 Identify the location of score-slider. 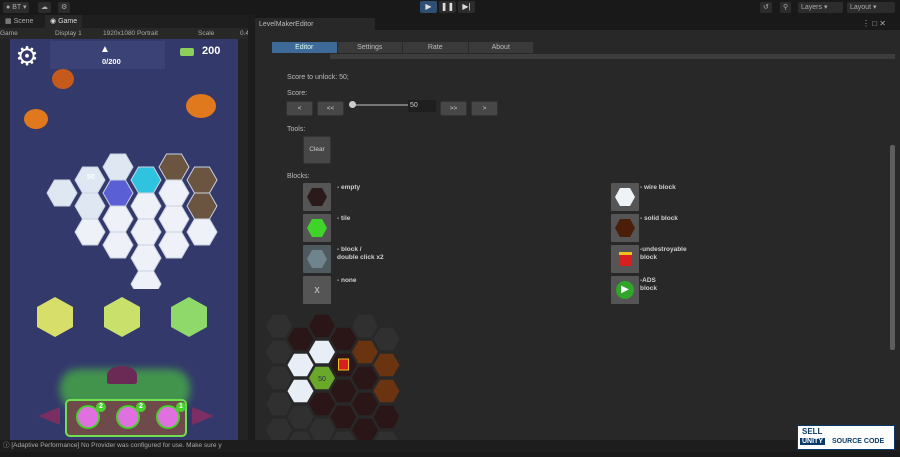
(381, 105).